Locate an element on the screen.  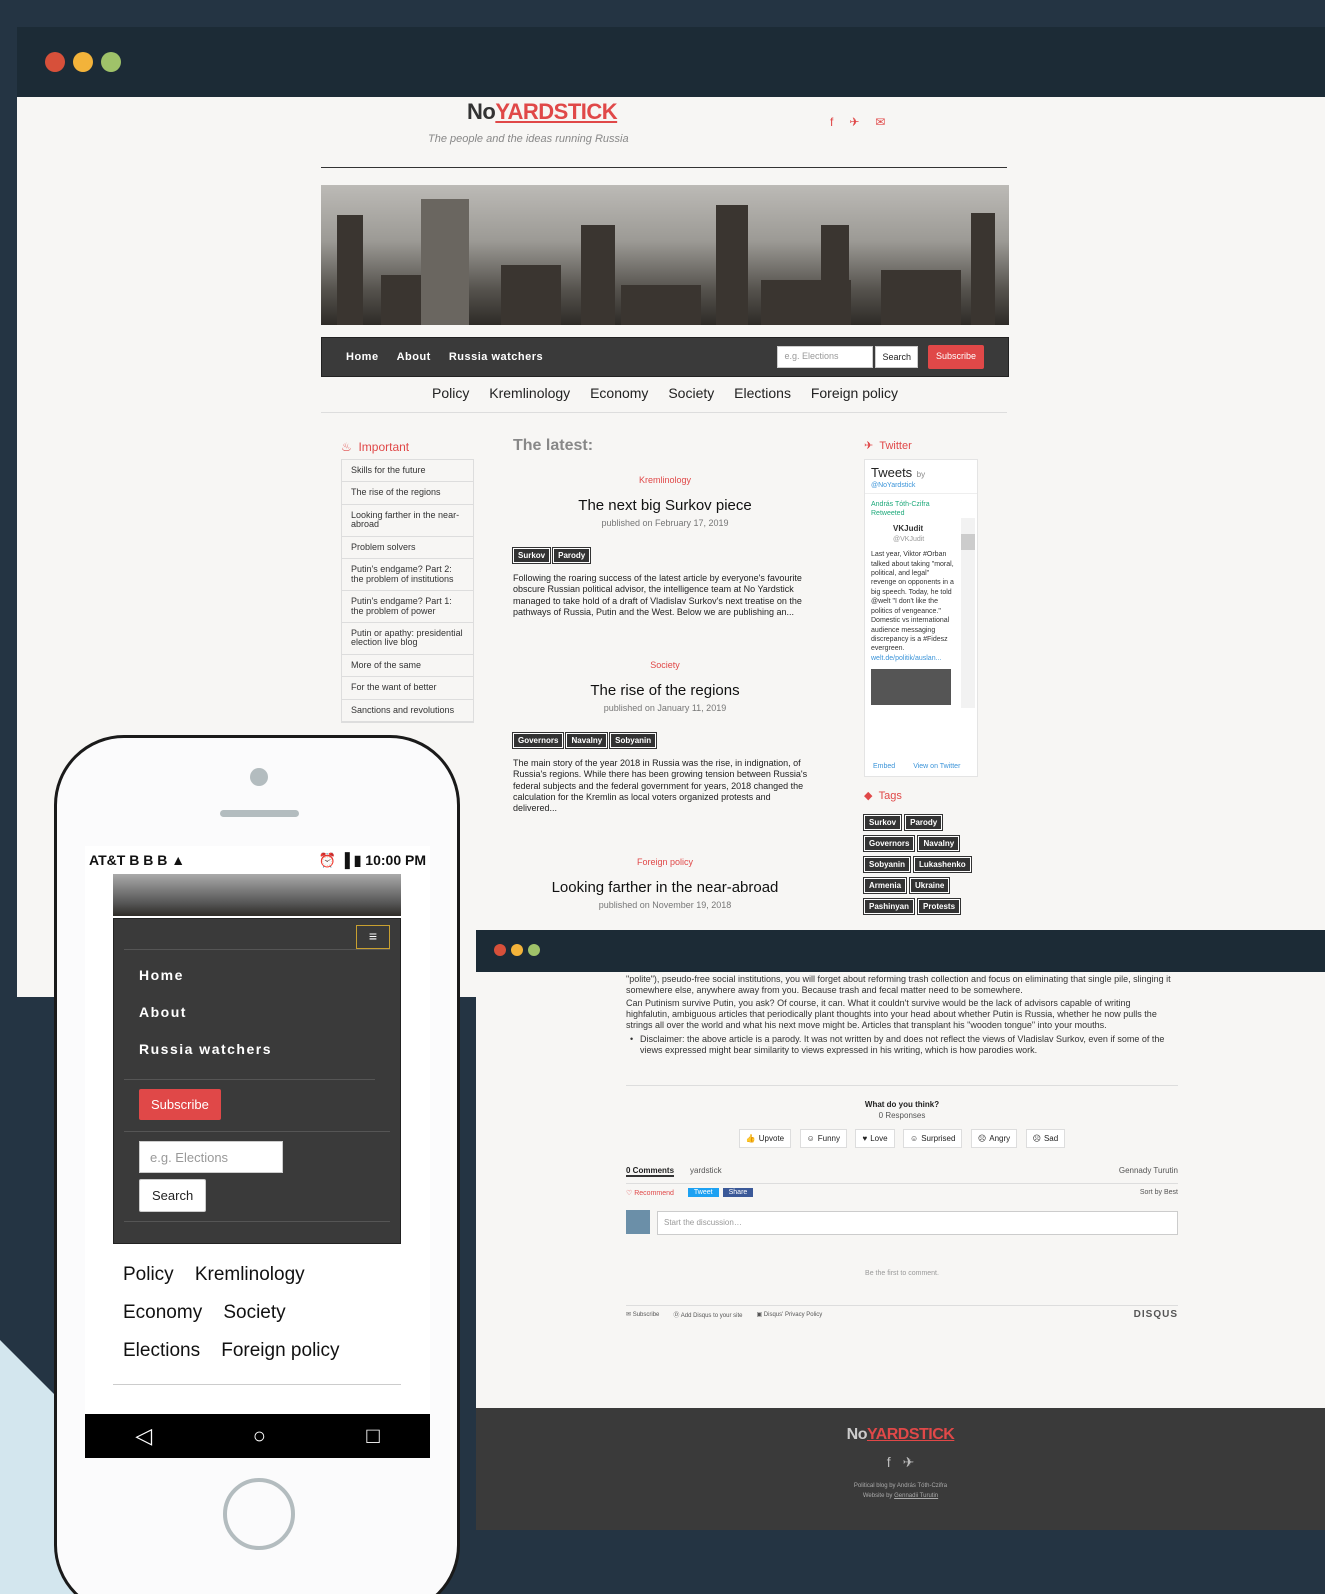
share-button: Share is located at coordinates (738, 1192).